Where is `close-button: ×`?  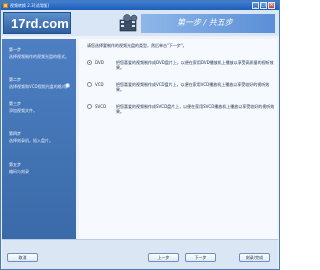 close-button: × is located at coordinates (271, 5).